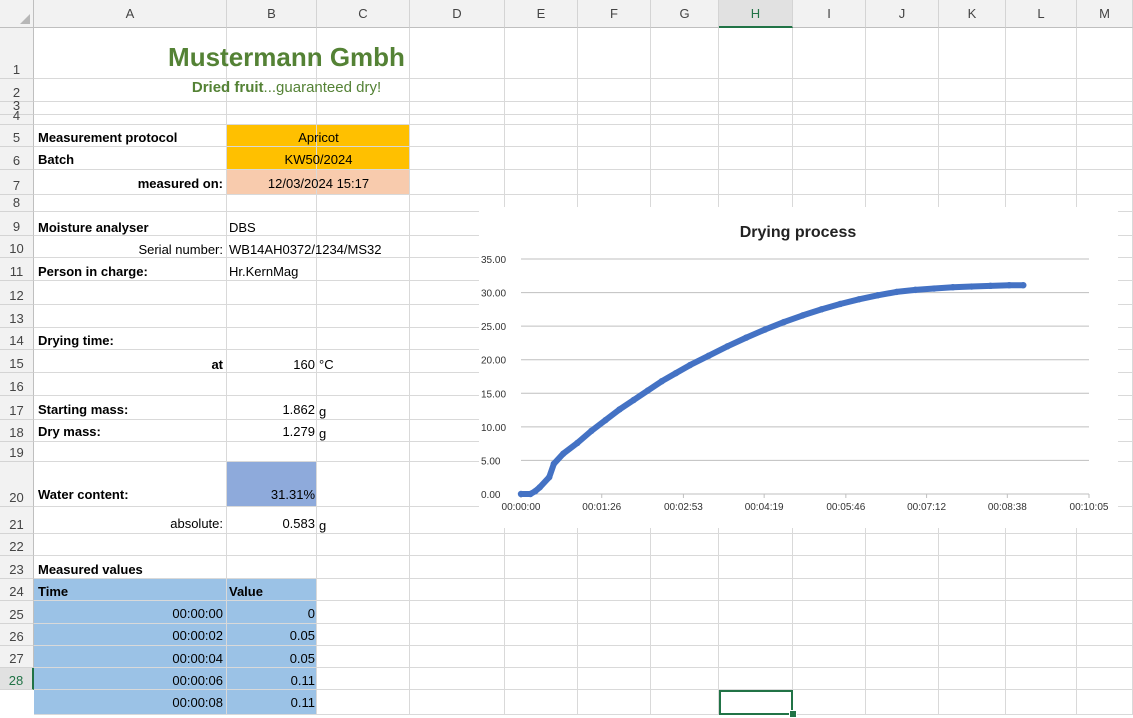 This screenshot has width=1133, height=718. I want to click on row-header-7: 7, so click(17, 182).